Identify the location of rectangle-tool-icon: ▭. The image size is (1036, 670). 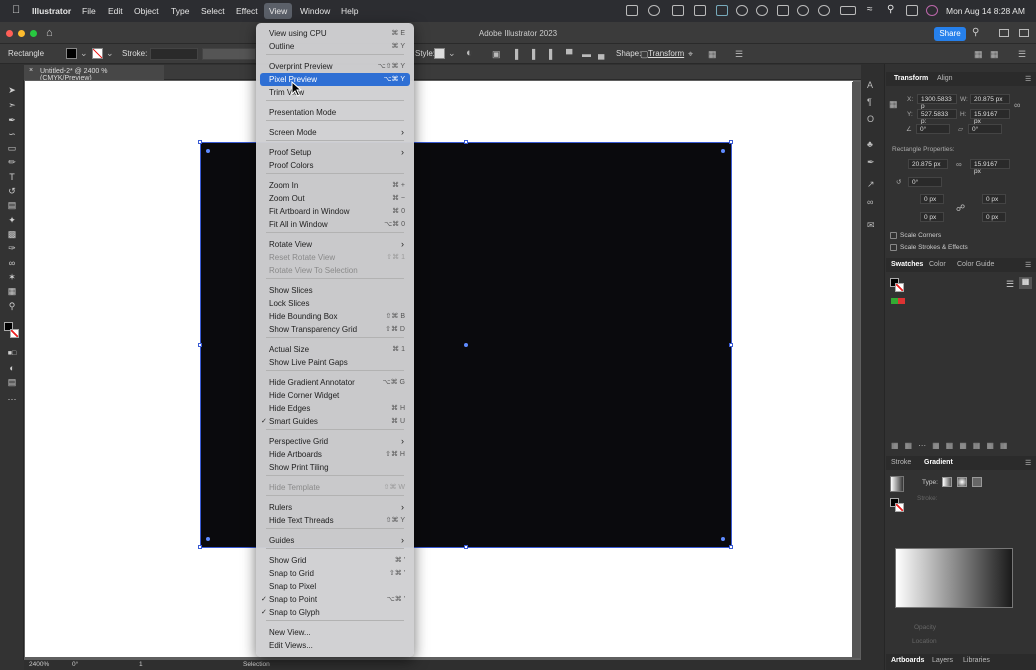
(12, 148).